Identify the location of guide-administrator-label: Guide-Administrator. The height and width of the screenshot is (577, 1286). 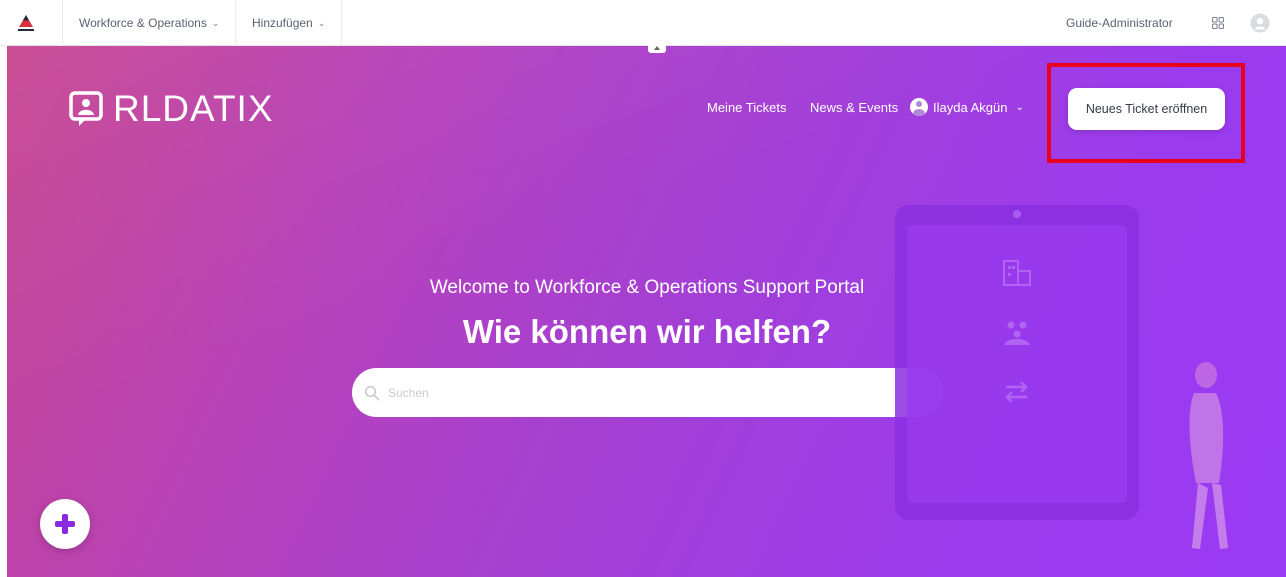
(1119, 23).